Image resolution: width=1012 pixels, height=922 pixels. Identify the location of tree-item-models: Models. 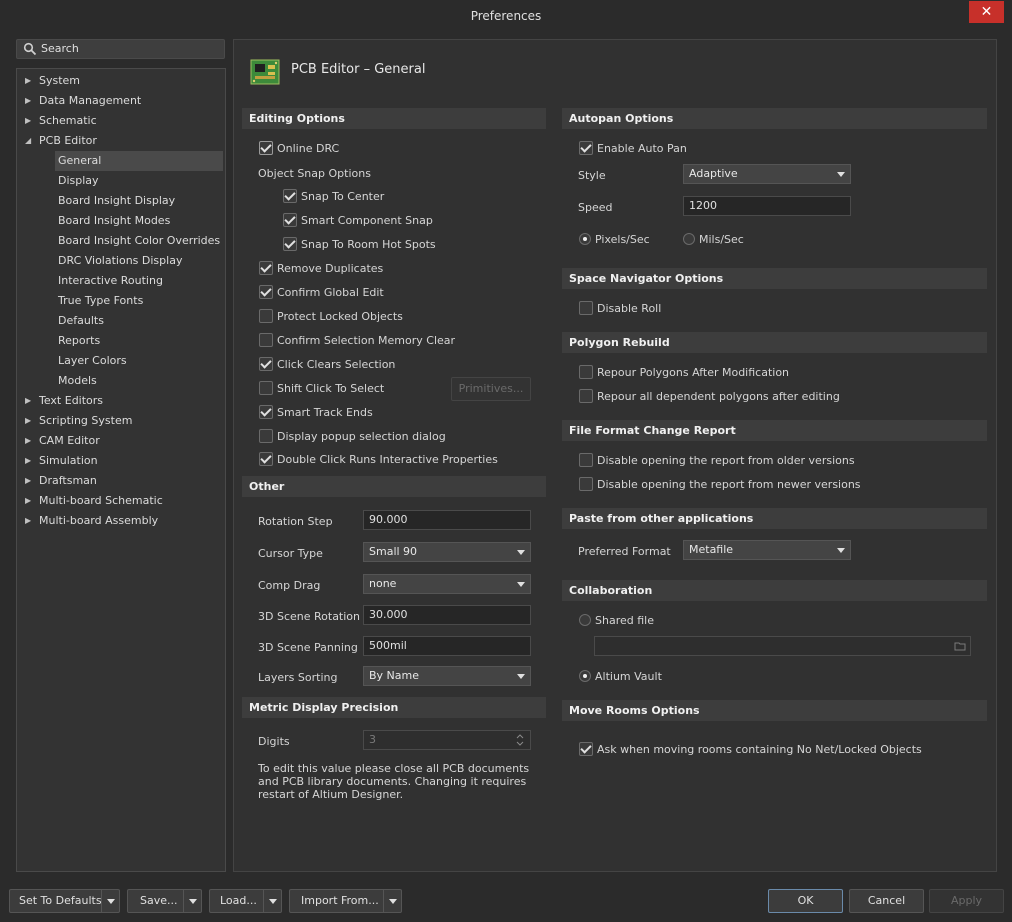
(139, 381).